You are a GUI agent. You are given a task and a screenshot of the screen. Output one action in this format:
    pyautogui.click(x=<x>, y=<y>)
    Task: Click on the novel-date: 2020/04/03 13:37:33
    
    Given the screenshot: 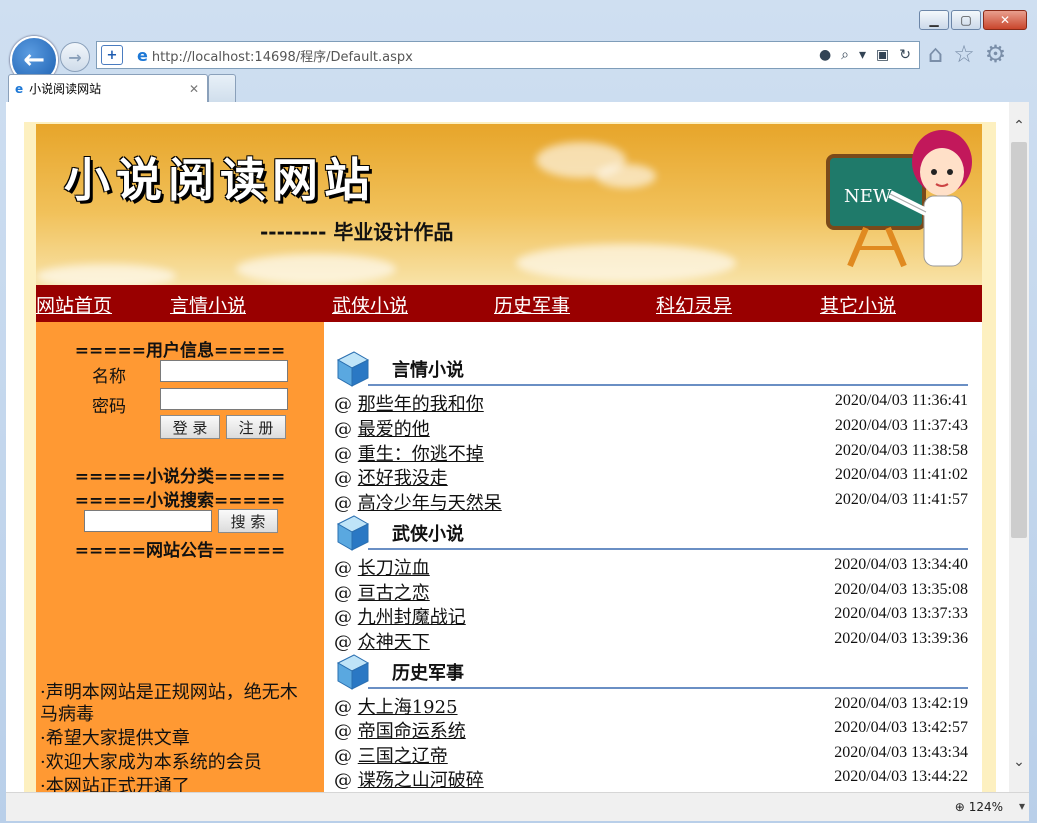 What is the action you would take?
    pyautogui.click(x=901, y=613)
    